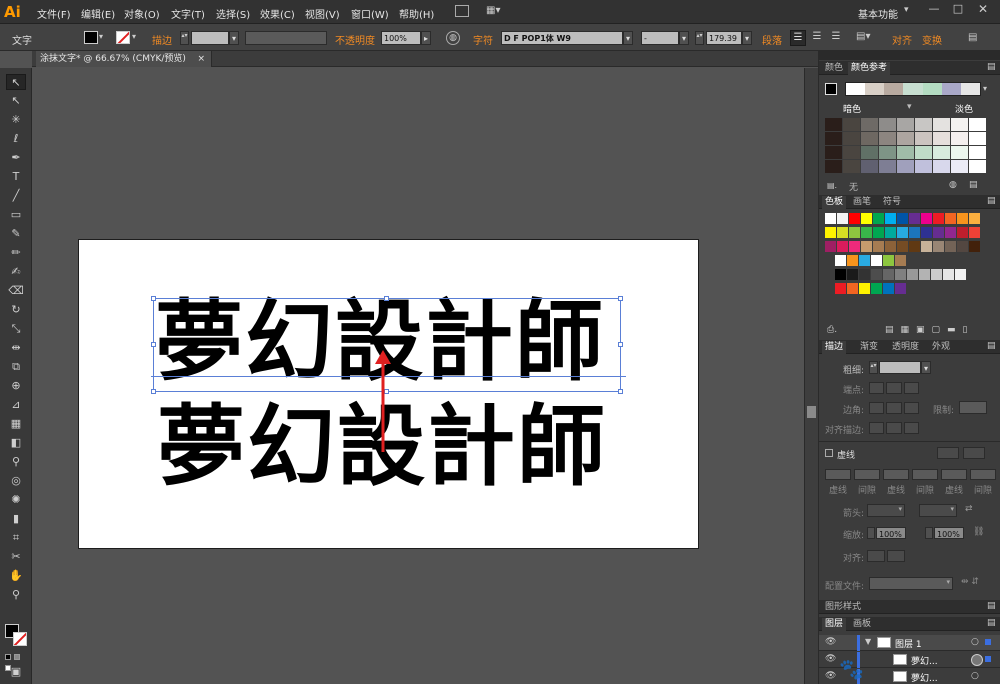 Image resolution: width=1000 pixels, height=684 pixels. What do you see at coordinates (233, 13) in the screenshot?
I see `menu-select: 选择(S)` at bounding box center [233, 13].